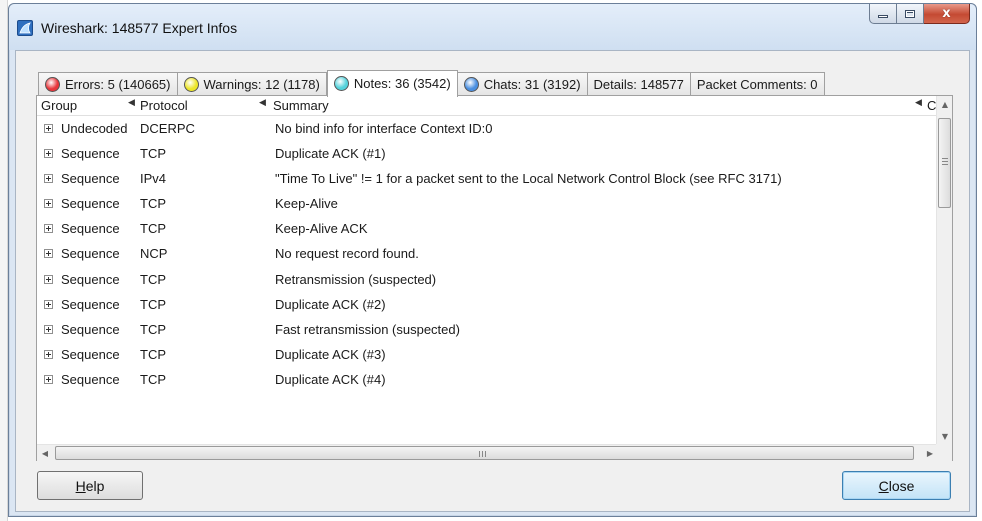 Image resolution: width=982 pixels, height=521 pixels. I want to click on table-row: Sequence TCP Duplicate ACK (#2), so click(487, 305).